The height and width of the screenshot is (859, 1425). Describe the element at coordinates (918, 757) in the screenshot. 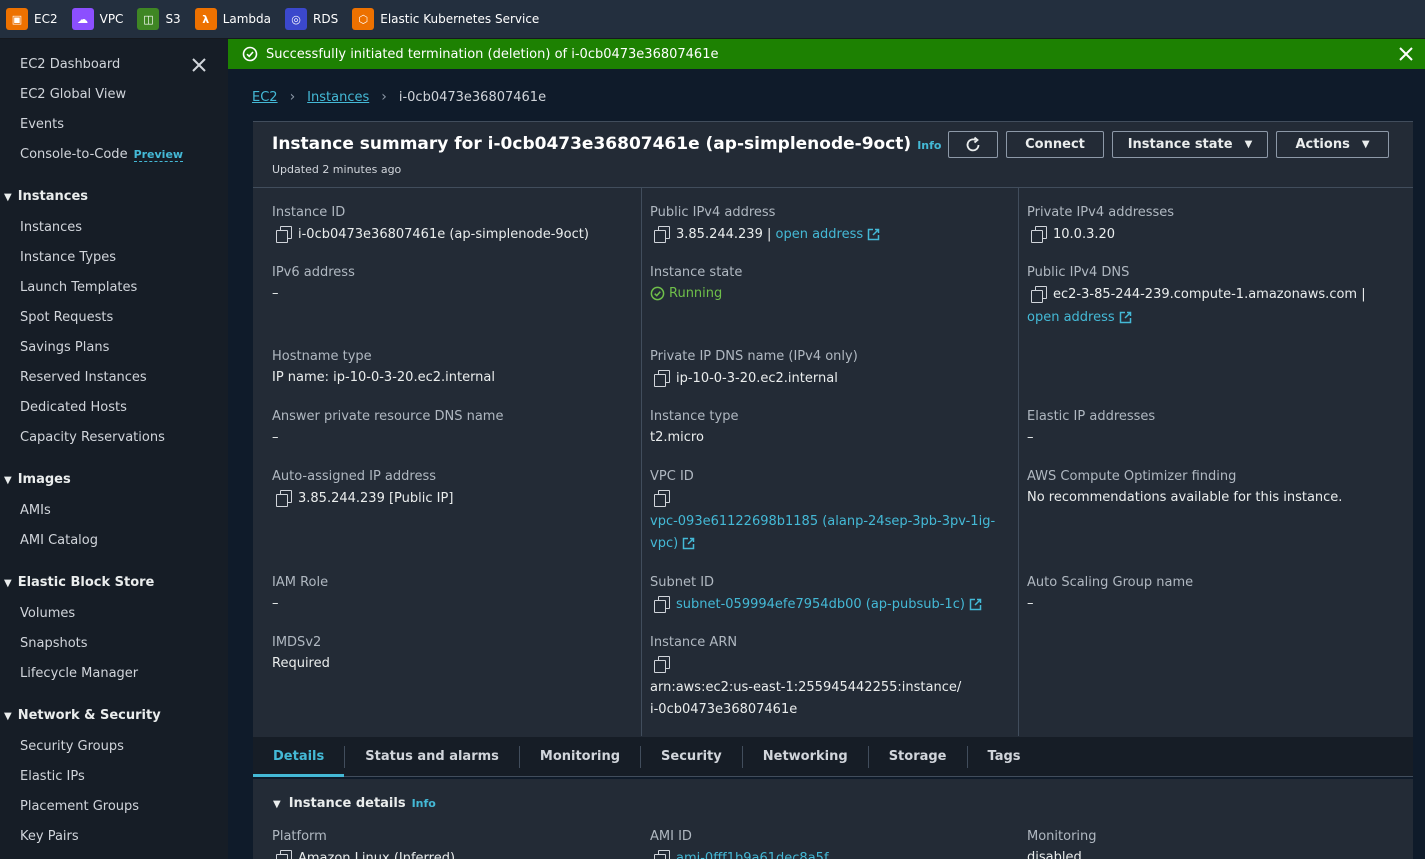

I see `tab-storage: Storage` at that location.